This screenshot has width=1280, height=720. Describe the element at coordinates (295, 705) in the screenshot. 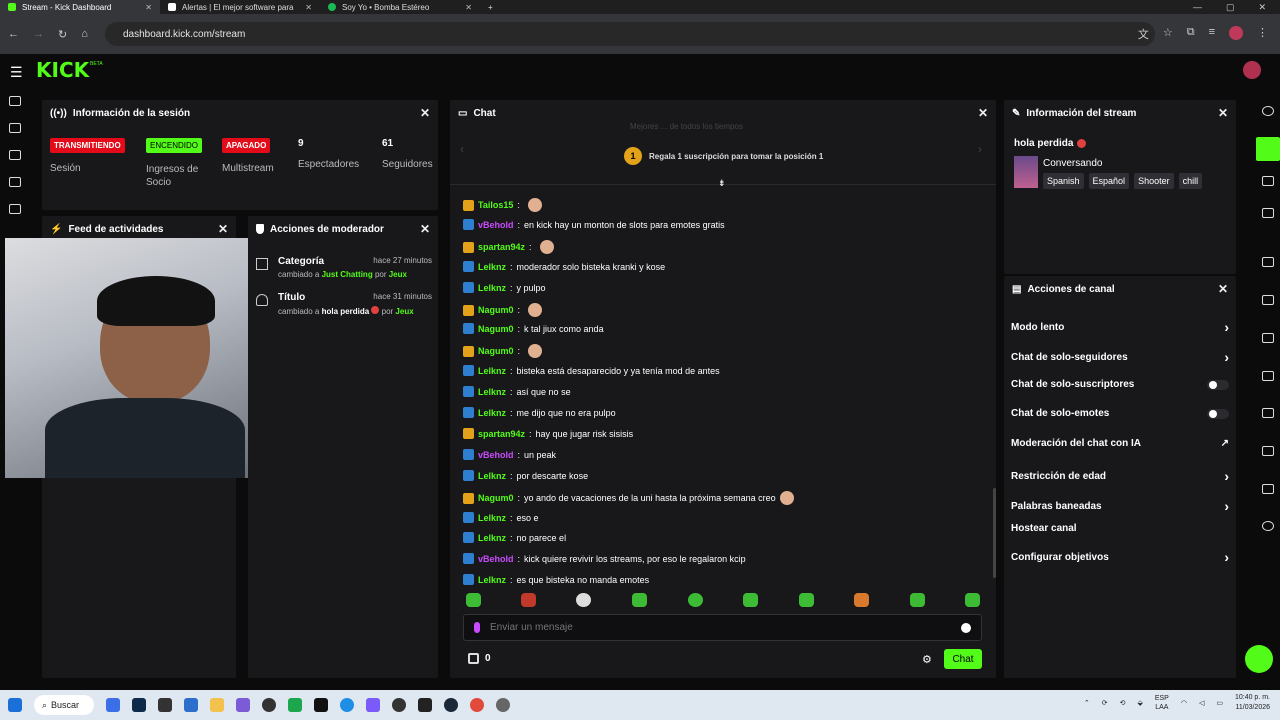

I see `app-icon` at that location.